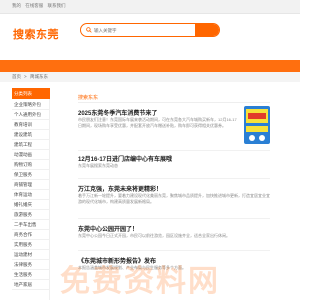 This screenshot has width=320, height=300. What do you see at coordinates (31, 275) in the screenshot?
I see `sidebar-item: 生活服务` at bounding box center [31, 275].